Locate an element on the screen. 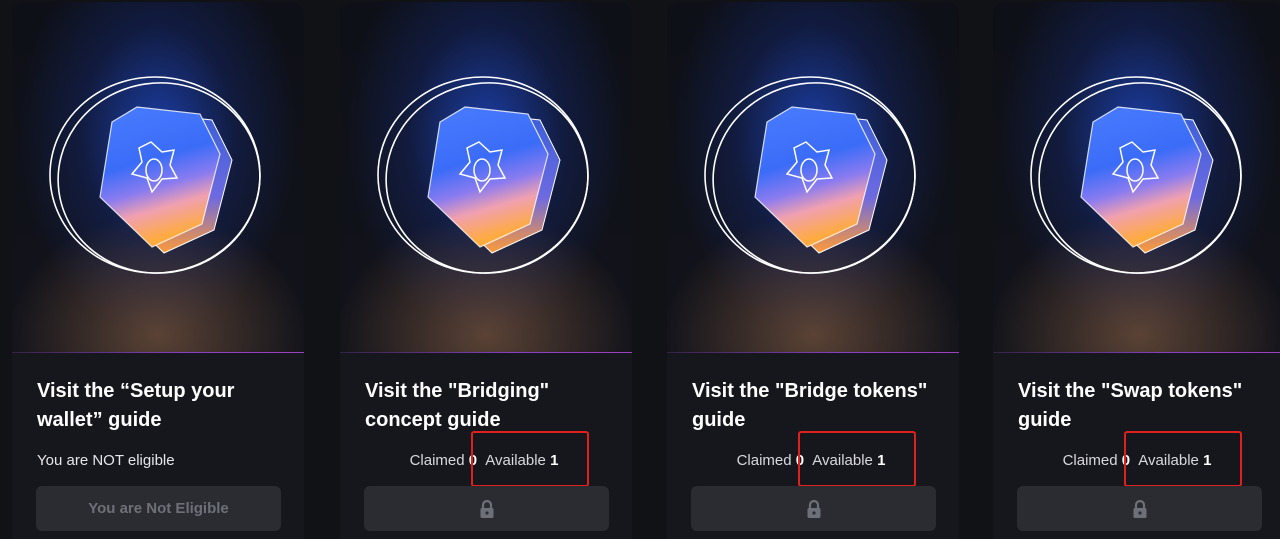 The width and height of the screenshot is (1280, 539). not-eligible-button: You are Not Eligible is located at coordinates (158, 508).